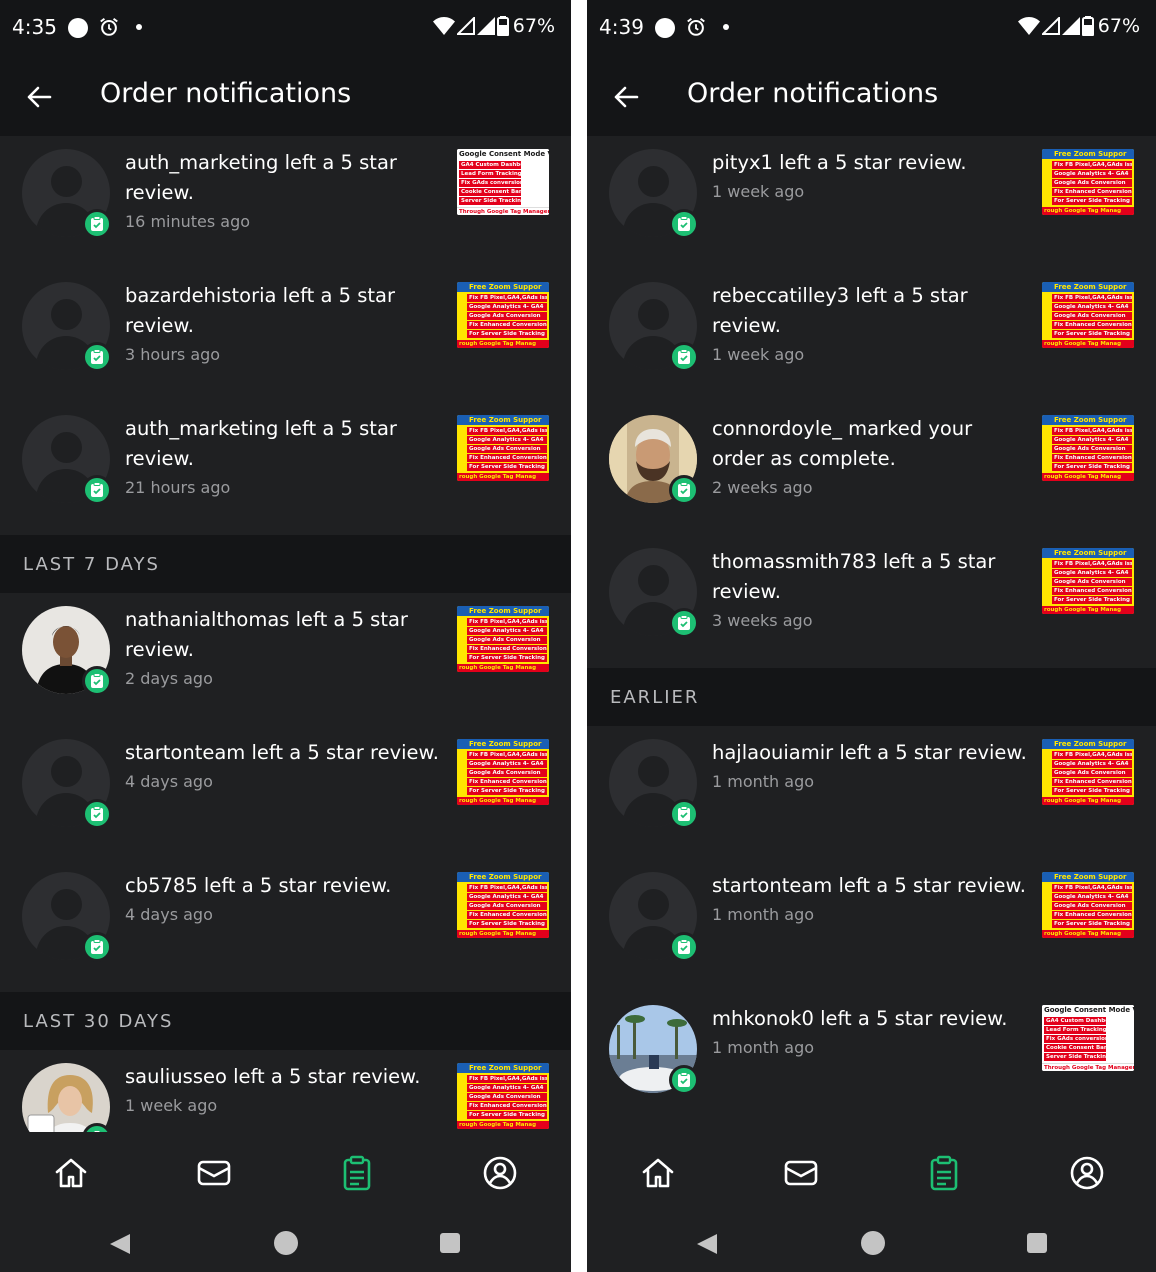 This screenshot has height=1272, width=1156. Describe the element at coordinates (443, 26) in the screenshot. I see `wifi-icon` at that location.